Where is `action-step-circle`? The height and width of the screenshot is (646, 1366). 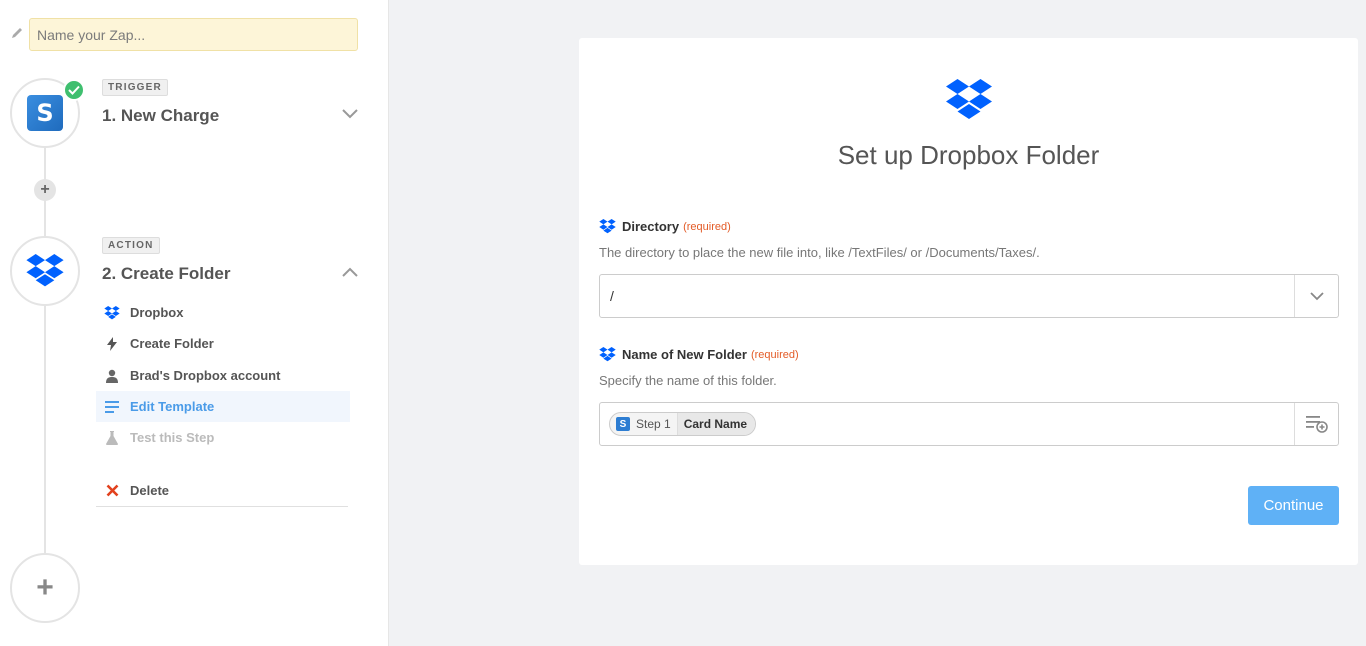 action-step-circle is located at coordinates (45, 271).